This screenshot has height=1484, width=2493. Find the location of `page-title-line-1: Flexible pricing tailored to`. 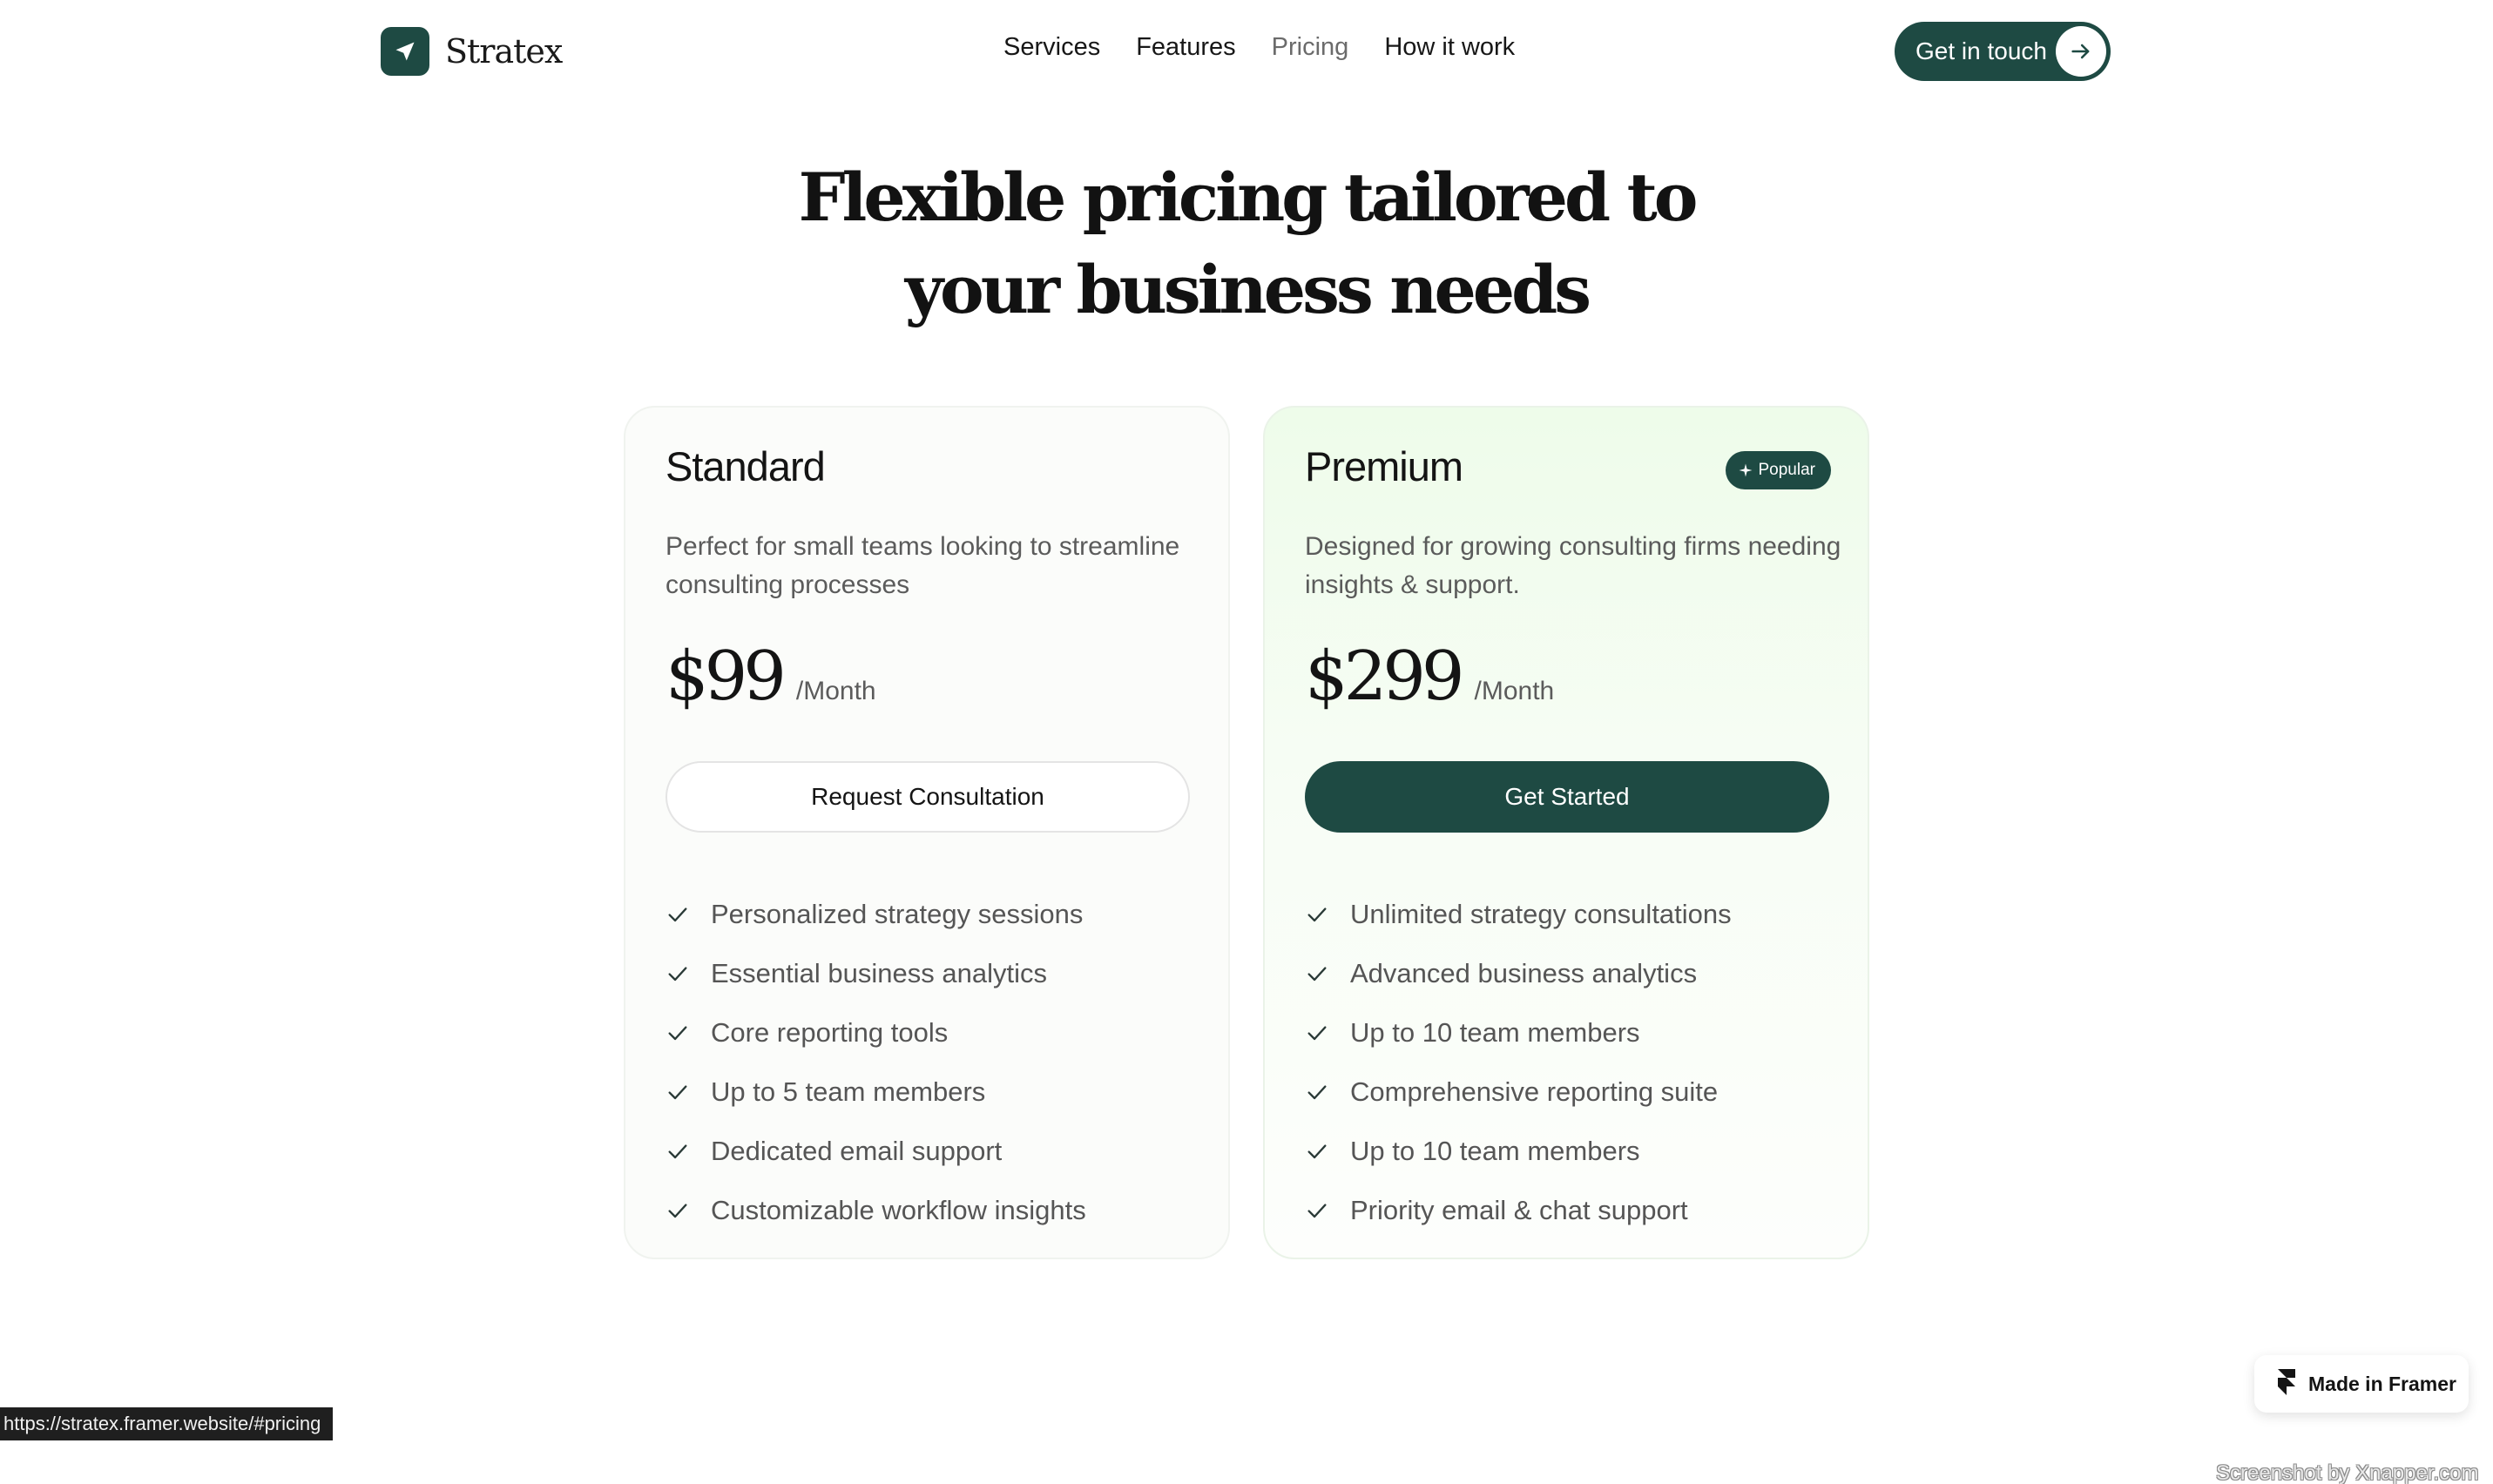

page-title-line-1: Flexible pricing tailored to is located at coordinates (1249, 197).